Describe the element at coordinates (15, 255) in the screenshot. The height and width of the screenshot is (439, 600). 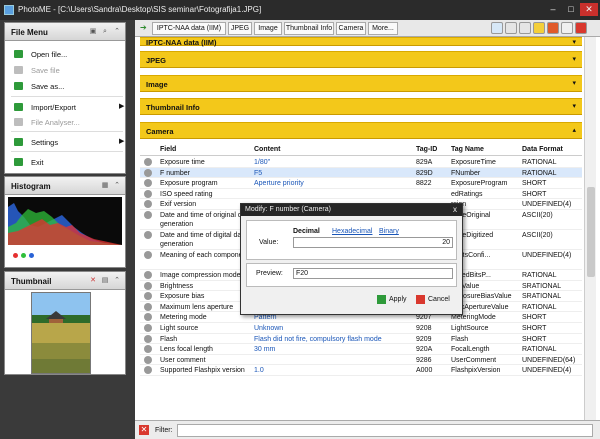
I see `red-channel-icon` at that location.